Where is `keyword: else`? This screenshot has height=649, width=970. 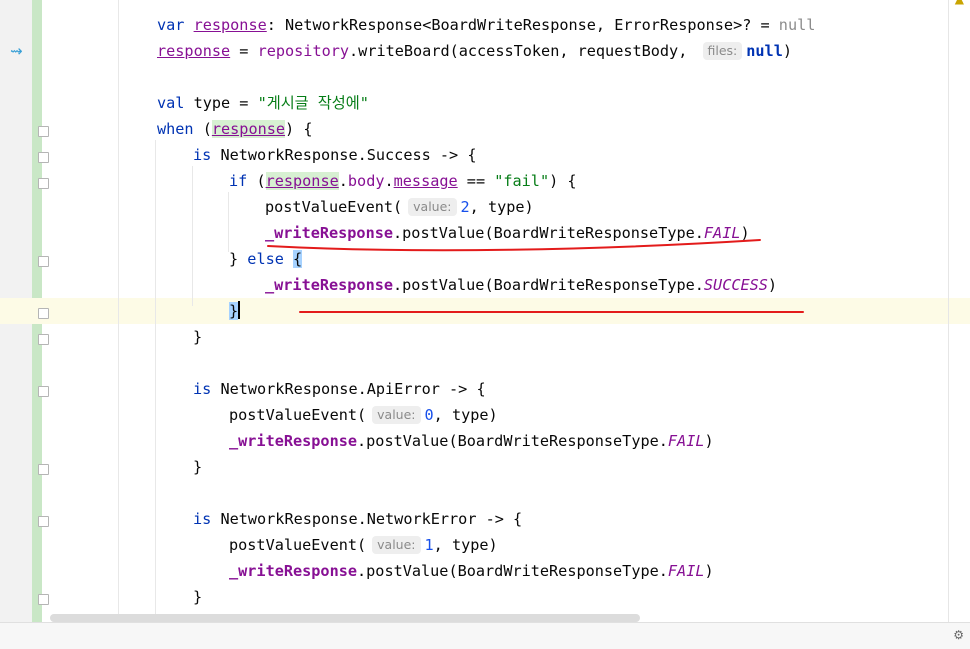
keyword: else is located at coordinates (265, 259).